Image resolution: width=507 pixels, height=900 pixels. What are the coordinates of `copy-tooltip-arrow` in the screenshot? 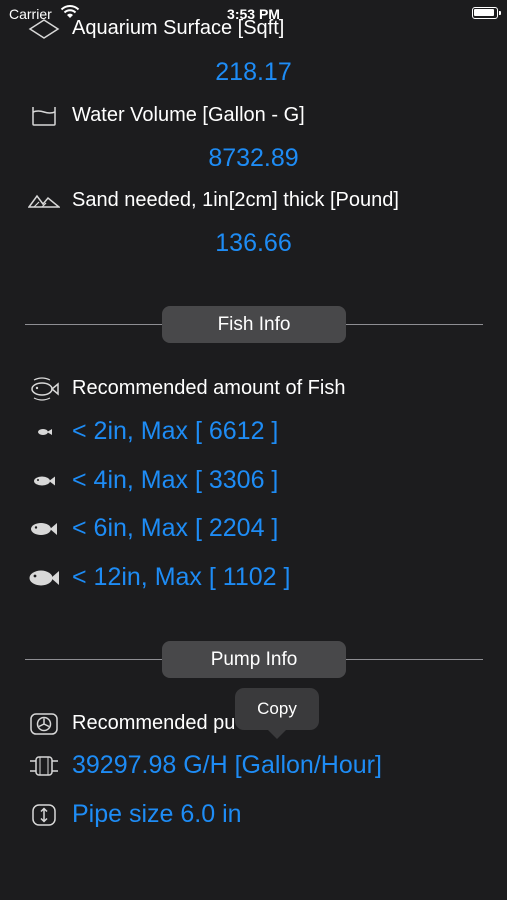 It's located at (277, 734).